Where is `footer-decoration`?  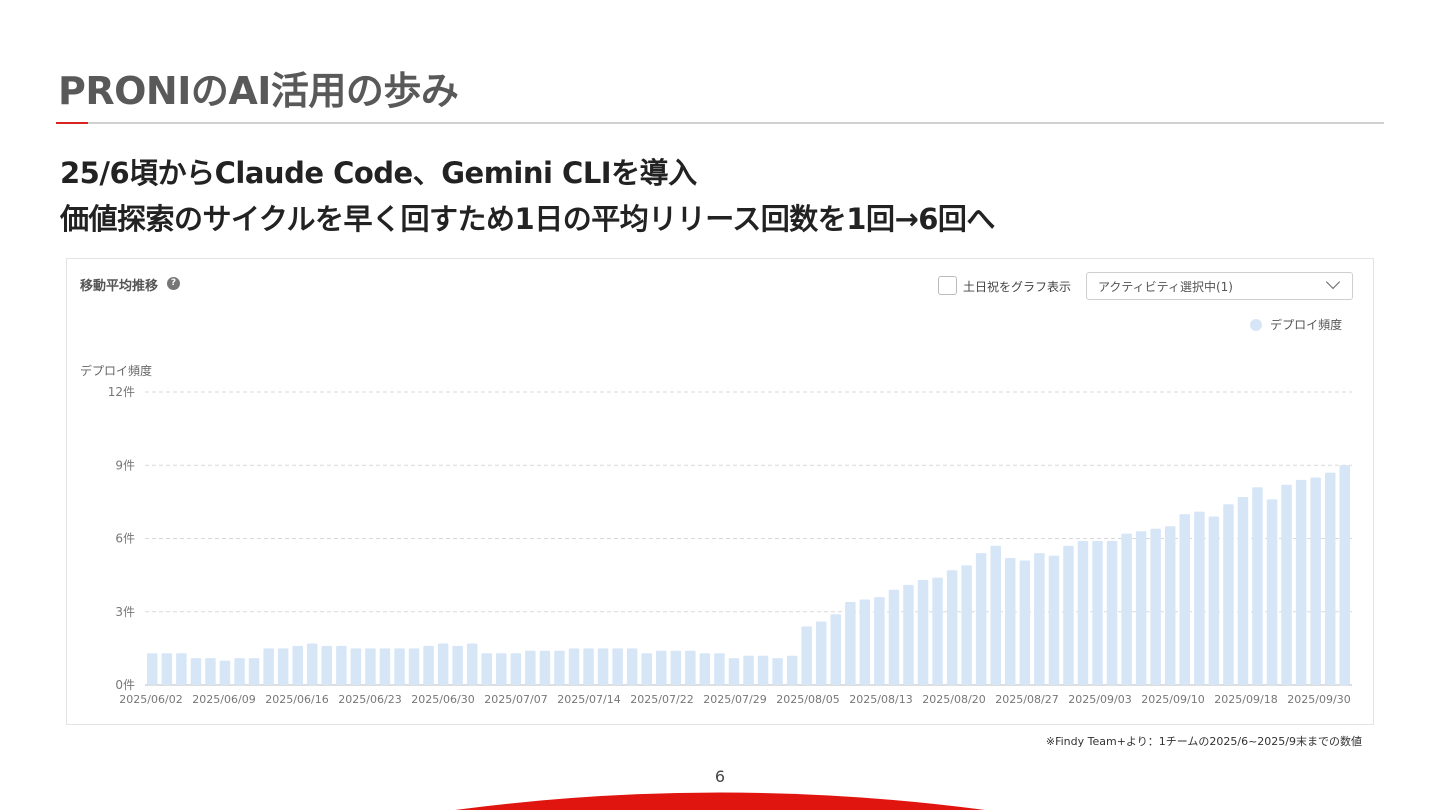 footer-decoration is located at coordinates (720, 801).